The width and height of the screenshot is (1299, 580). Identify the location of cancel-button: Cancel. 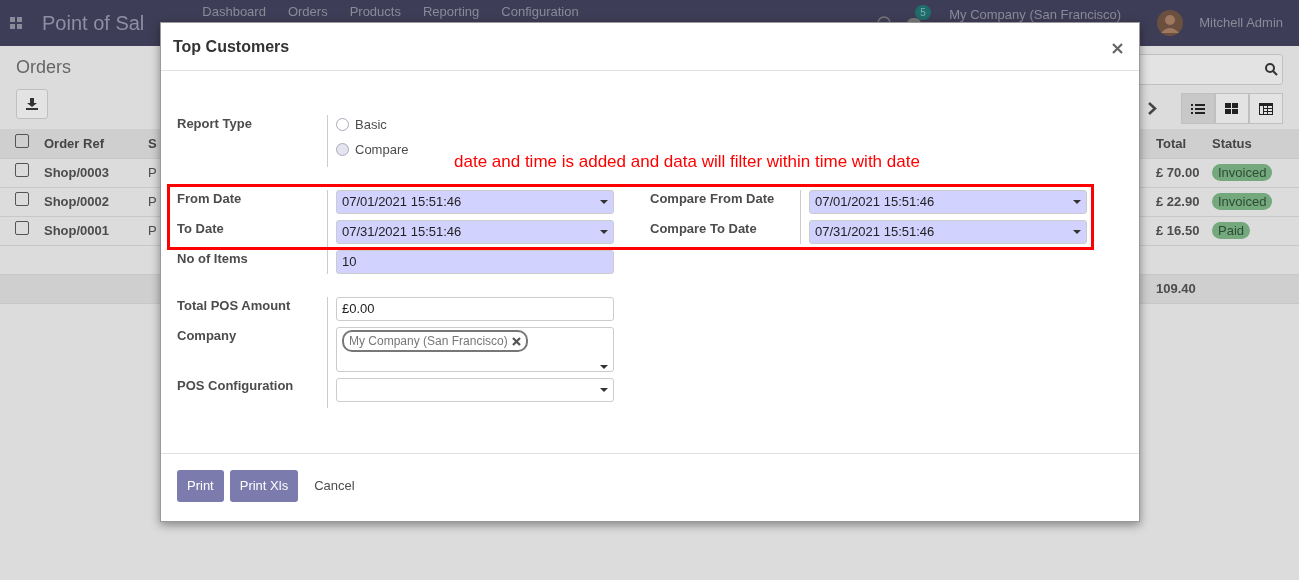
(334, 486).